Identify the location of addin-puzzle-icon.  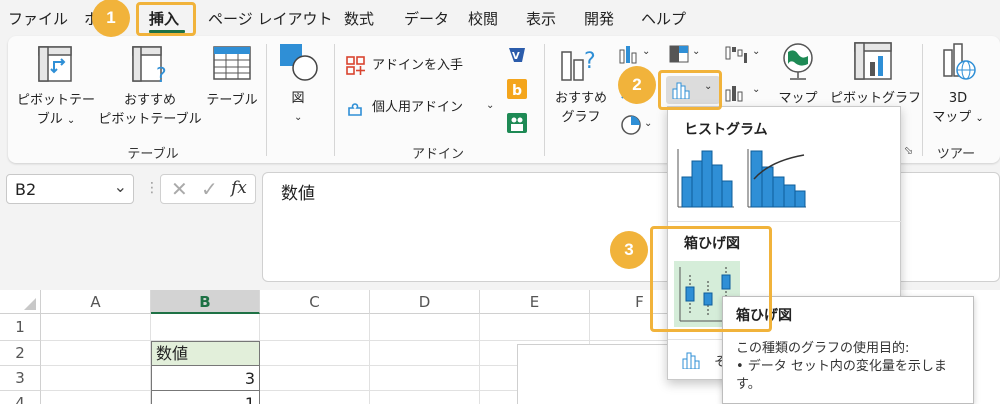
(355, 109).